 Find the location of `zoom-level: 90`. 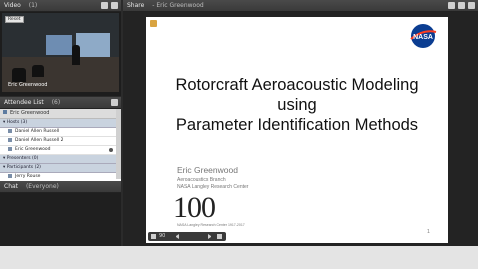

zoom-level: 90 is located at coordinates (162, 236).